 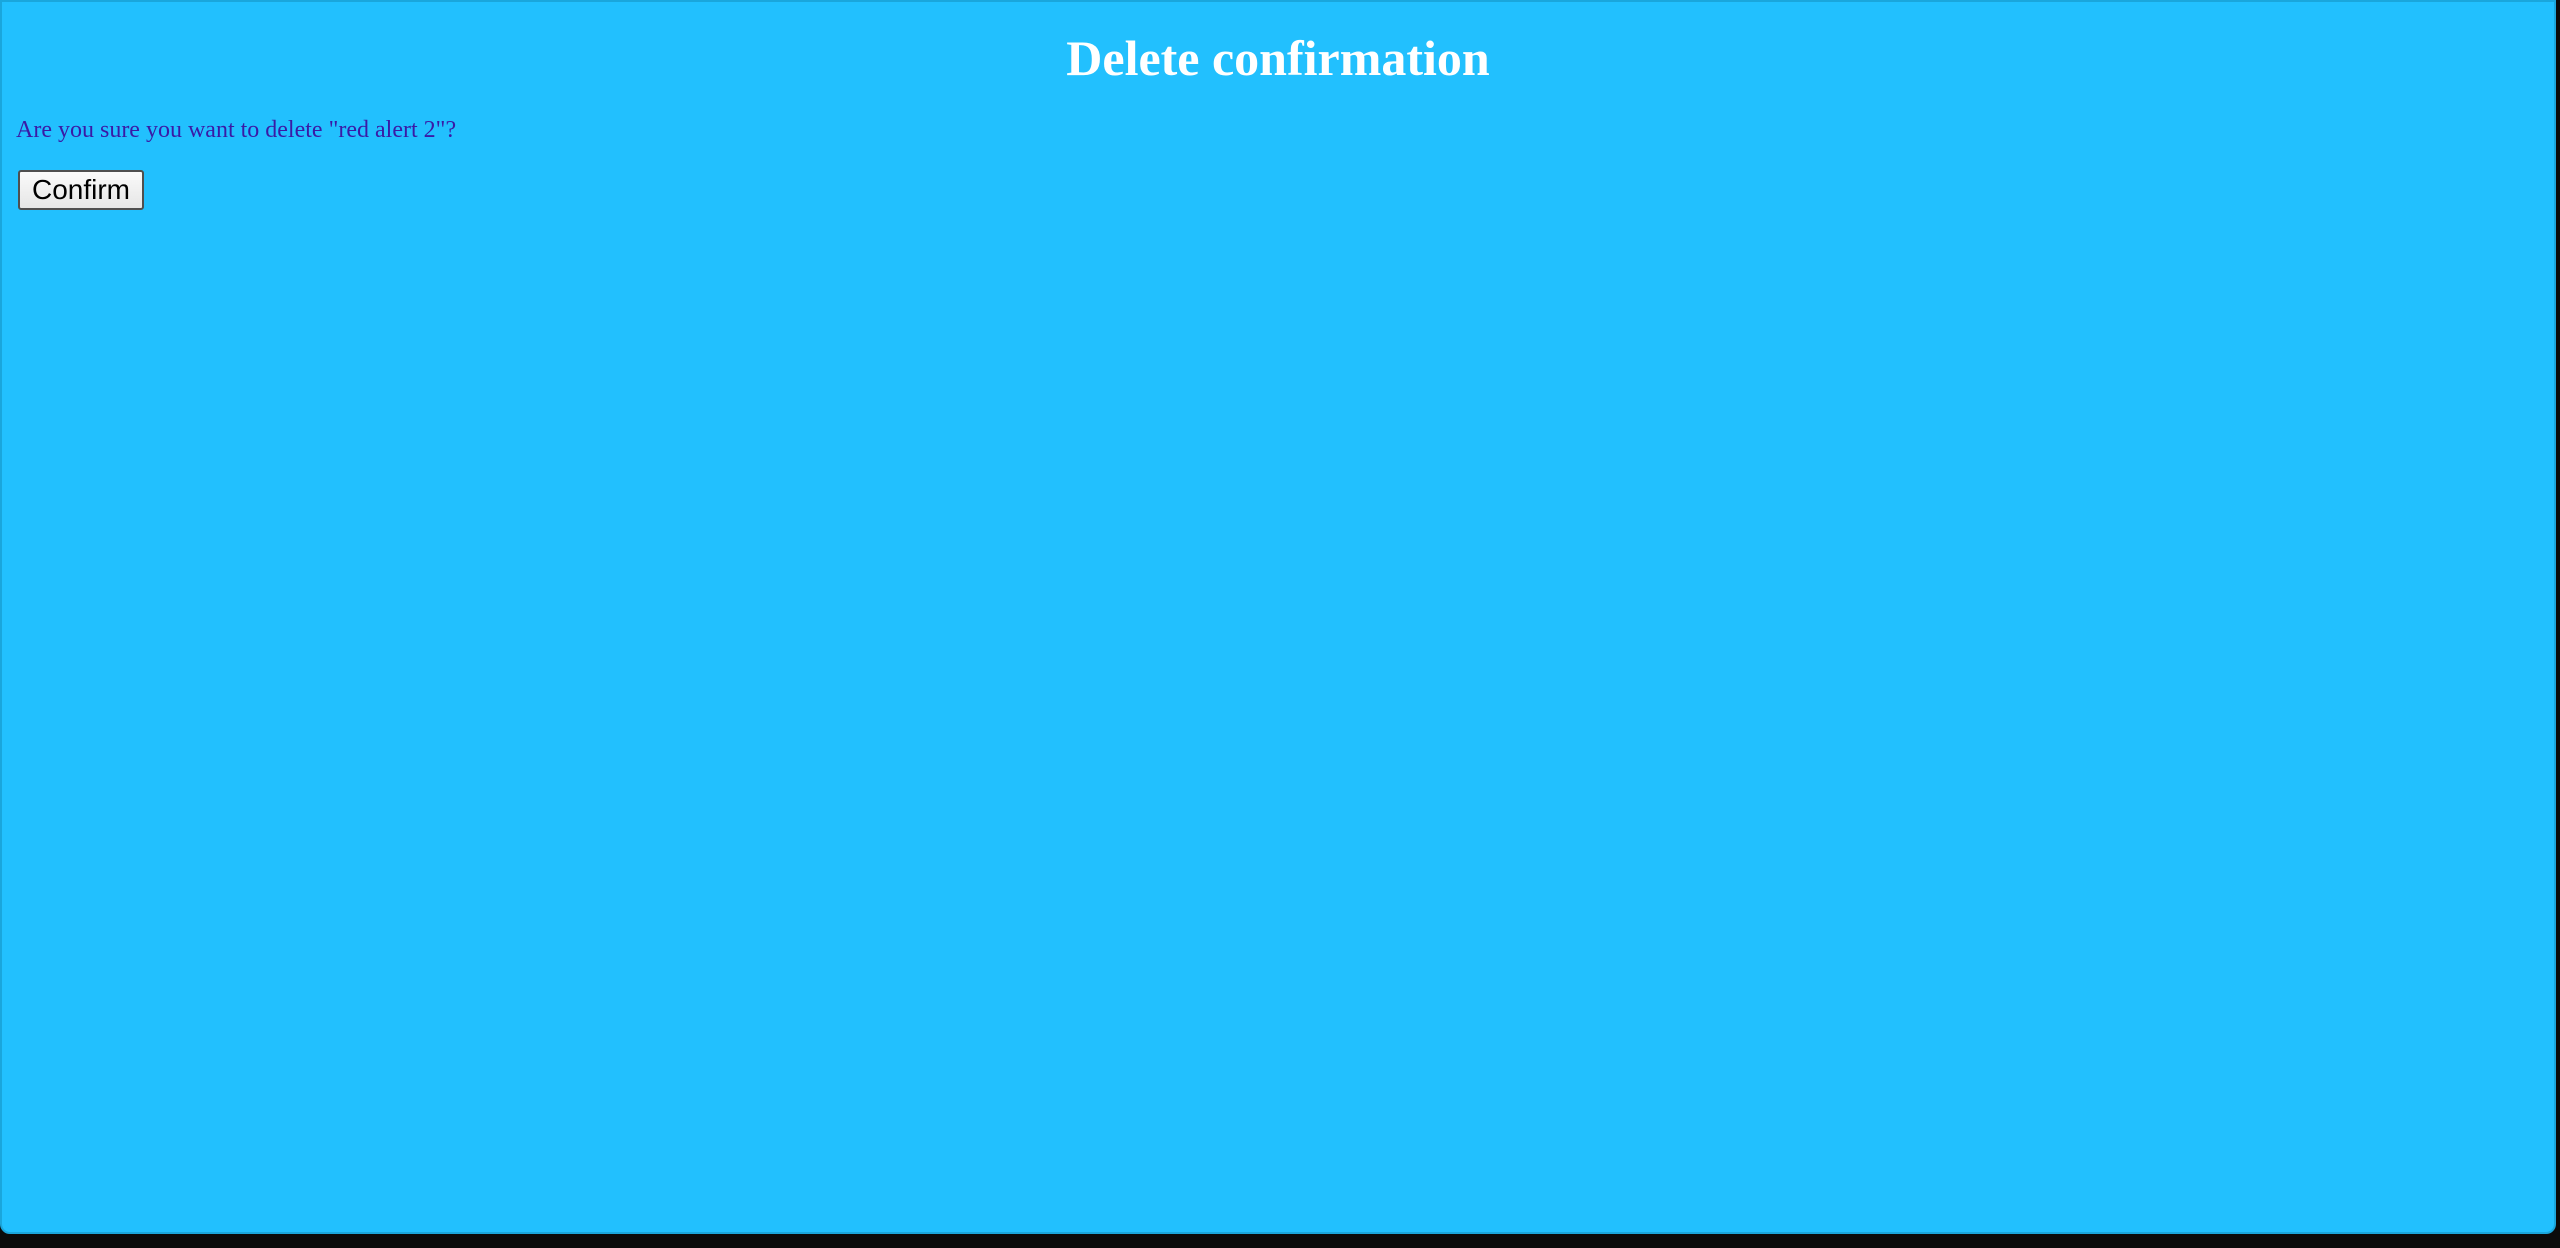 What do you see at coordinates (81, 190) in the screenshot?
I see `confirm-button: Confirm` at bounding box center [81, 190].